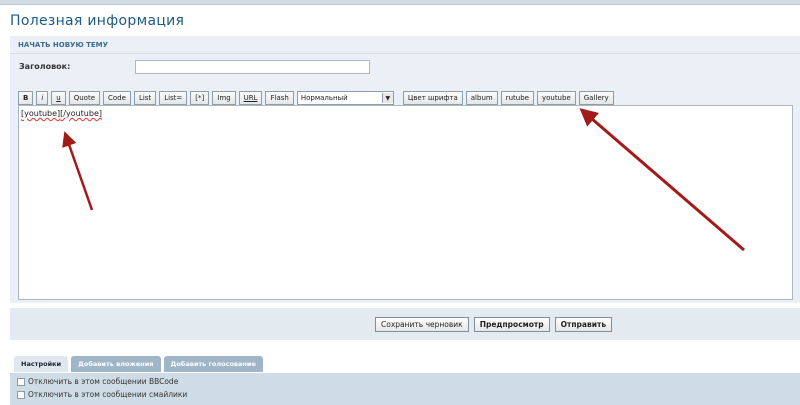 The height and width of the screenshot is (405, 800). I want to click on section-title: НАЧАТЬ НОВУЮ ТЕМУ, so click(63, 45).